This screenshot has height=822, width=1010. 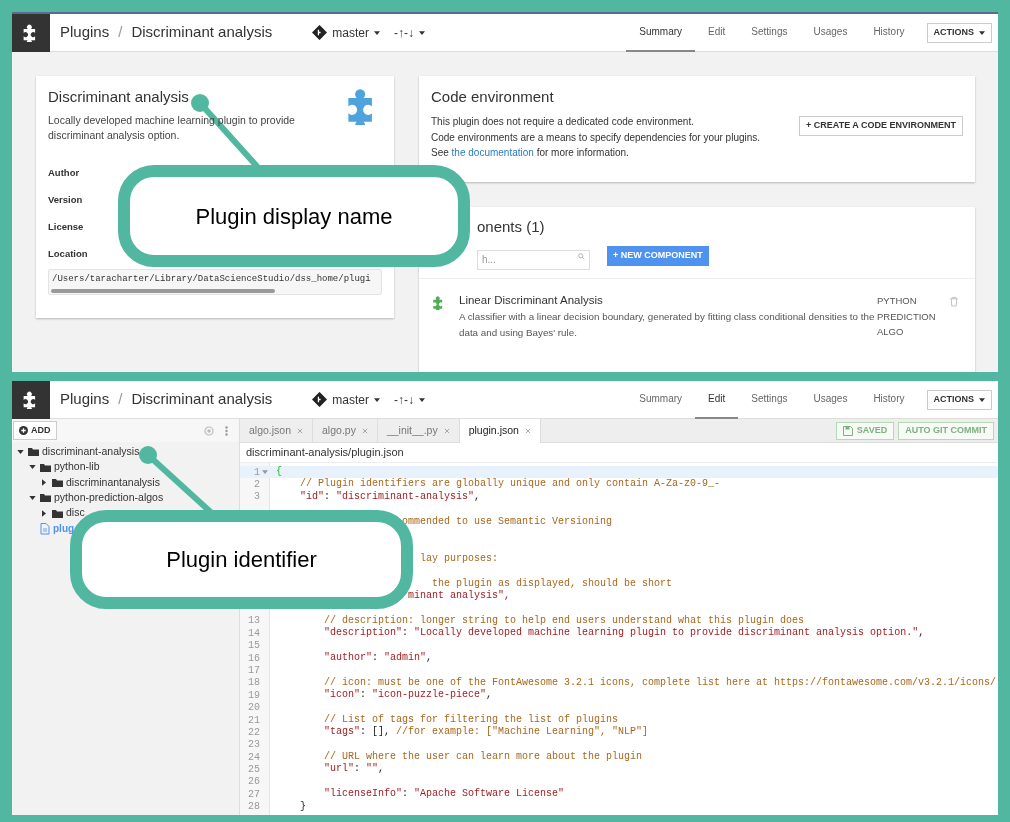 I want to click on code-line: // URL where the user can learn more about the plugin, so click(x=483, y=757).